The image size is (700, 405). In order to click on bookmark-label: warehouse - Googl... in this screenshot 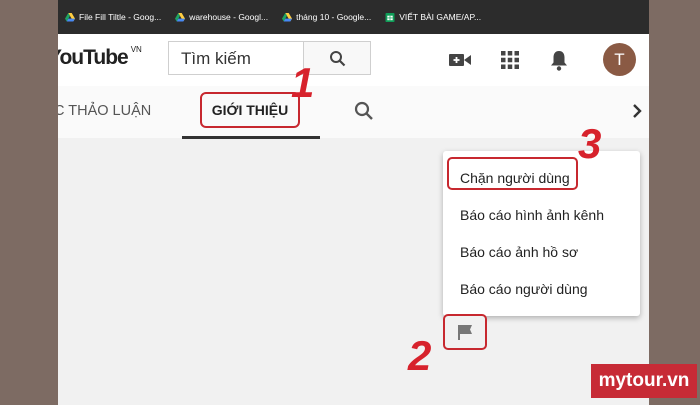, I will do `click(229, 17)`.